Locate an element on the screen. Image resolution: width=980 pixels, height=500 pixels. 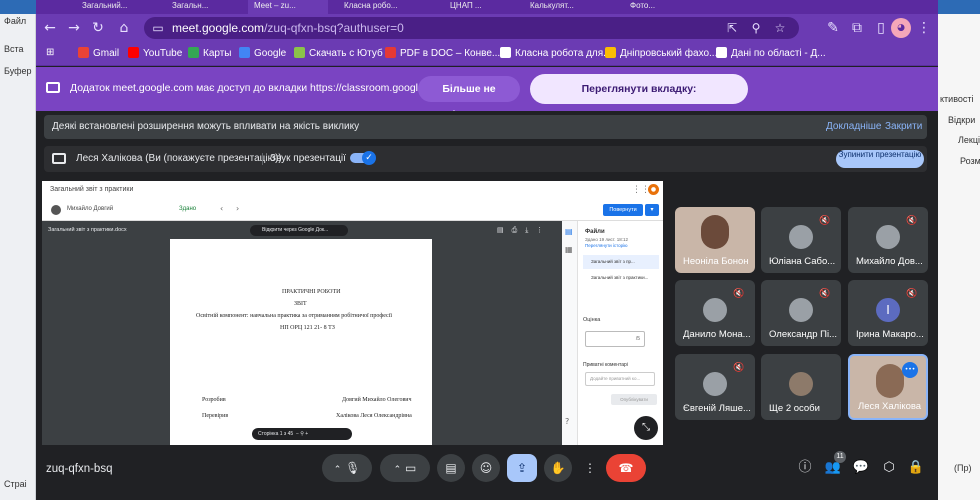
activities-icon: ⬡ is located at coordinates (889, 468).